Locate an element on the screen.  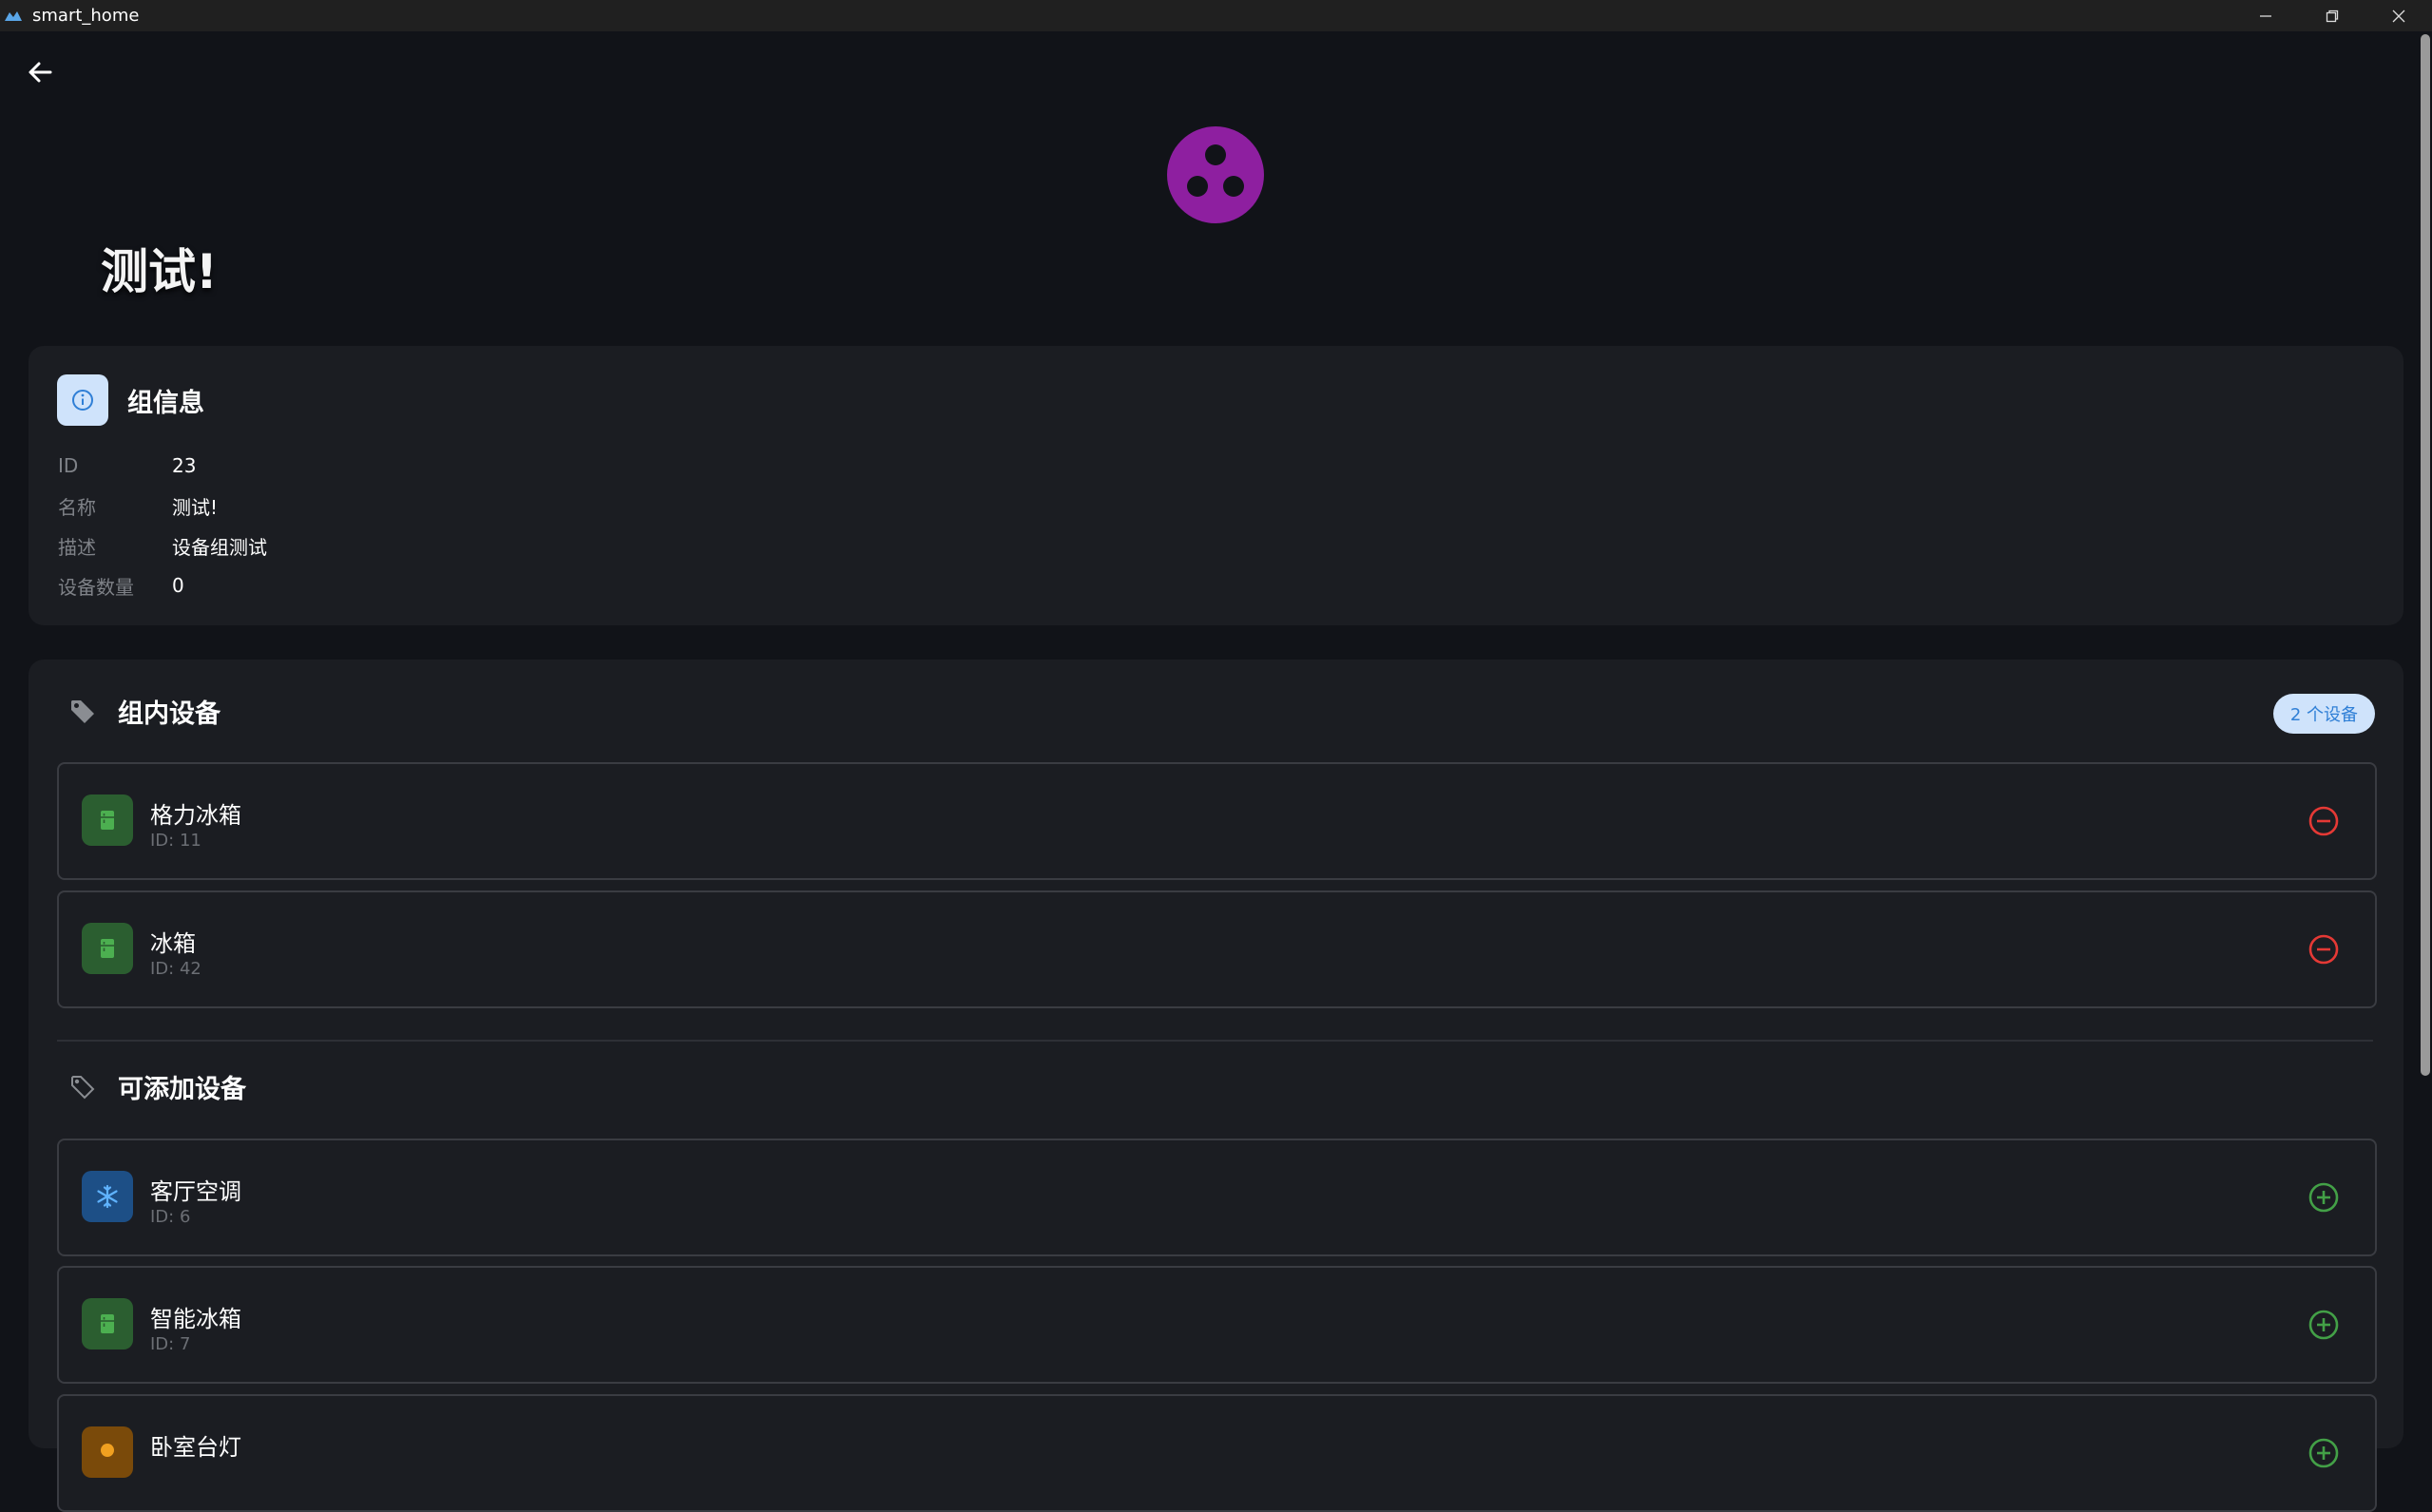
back-button is located at coordinates (40, 72).